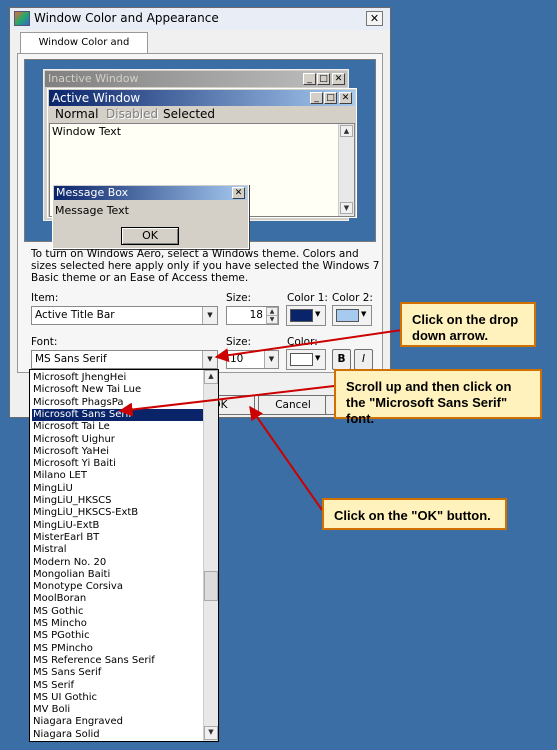  Describe the element at coordinates (226, 401) in the screenshot. I see `arrow-to-font-item` at that location.